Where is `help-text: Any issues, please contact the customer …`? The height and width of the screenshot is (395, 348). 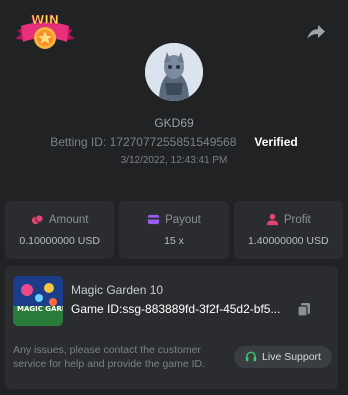
help-text: Any issues, please contact the customer … is located at coordinates (109, 357).